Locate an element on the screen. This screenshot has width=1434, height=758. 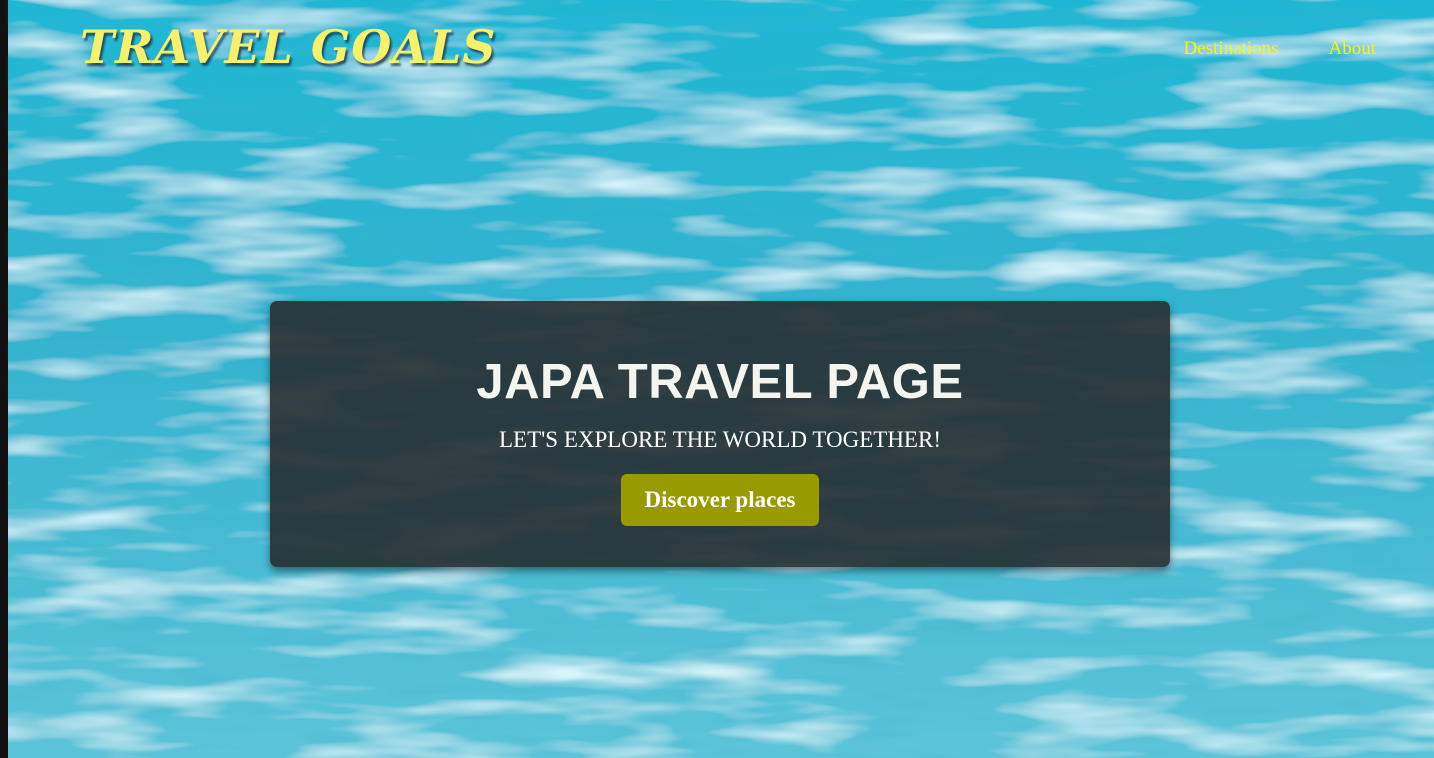
nav-link-about: About is located at coordinates (1353, 49).